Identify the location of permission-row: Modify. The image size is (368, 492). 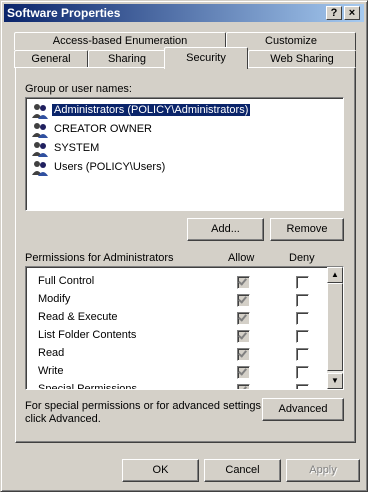
(176, 300).